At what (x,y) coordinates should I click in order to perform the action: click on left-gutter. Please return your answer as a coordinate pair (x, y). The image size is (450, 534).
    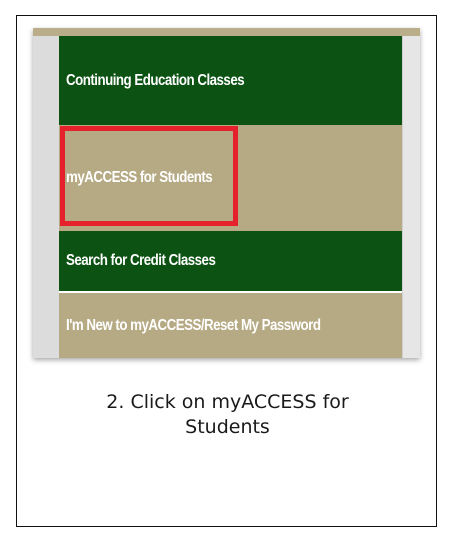
    Looking at the image, I should click on (46, 197).